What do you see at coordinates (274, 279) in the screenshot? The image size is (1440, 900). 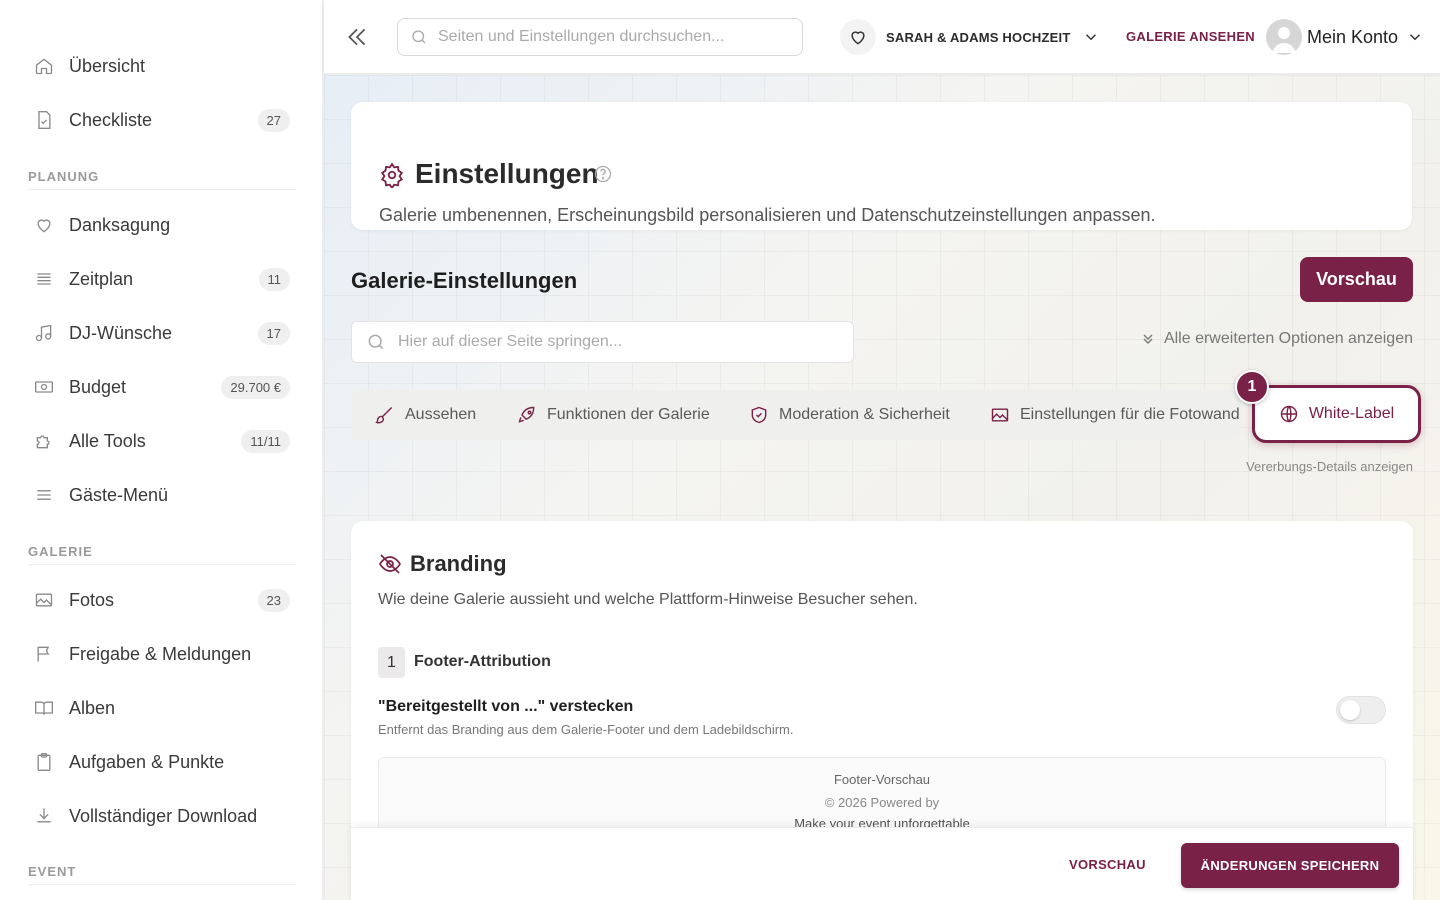 I see `count-badge: 11` at bounding box center [274, 279].